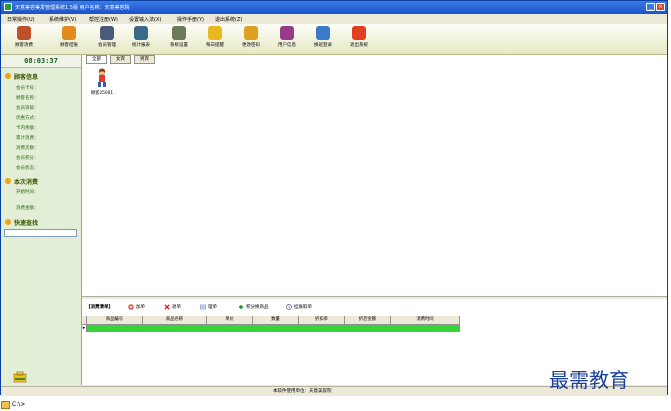  Describe the element at coordinates (102, 77) in the screenshot. I see `customer-figure-icon` at that location.